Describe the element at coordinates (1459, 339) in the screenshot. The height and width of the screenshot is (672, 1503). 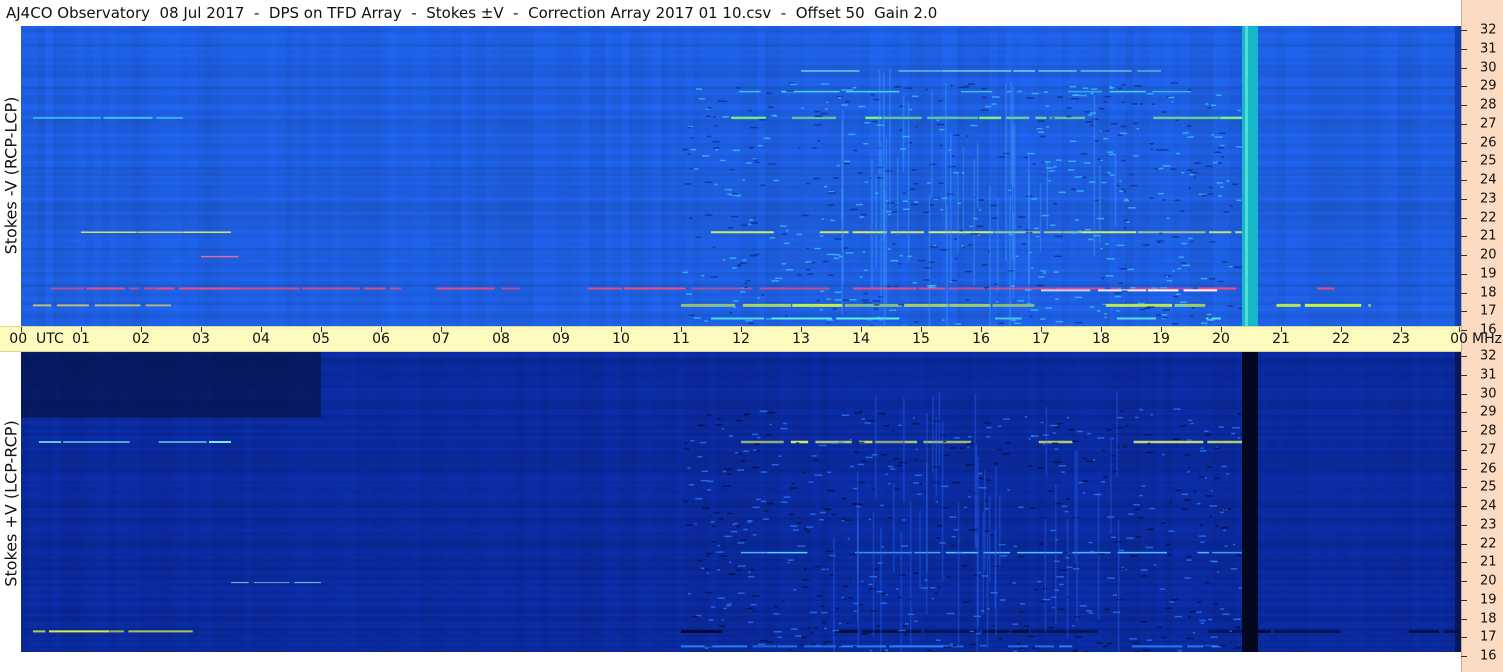
I see `time-tick-label: 00` at that location.